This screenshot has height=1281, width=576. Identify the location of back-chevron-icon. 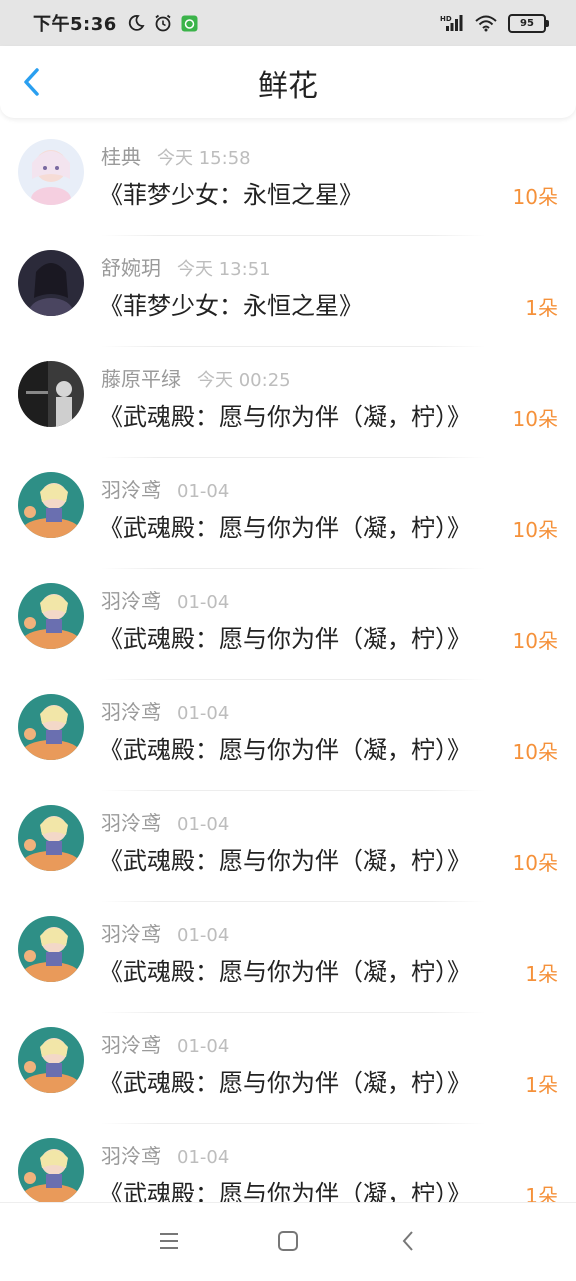
(407, 1241).